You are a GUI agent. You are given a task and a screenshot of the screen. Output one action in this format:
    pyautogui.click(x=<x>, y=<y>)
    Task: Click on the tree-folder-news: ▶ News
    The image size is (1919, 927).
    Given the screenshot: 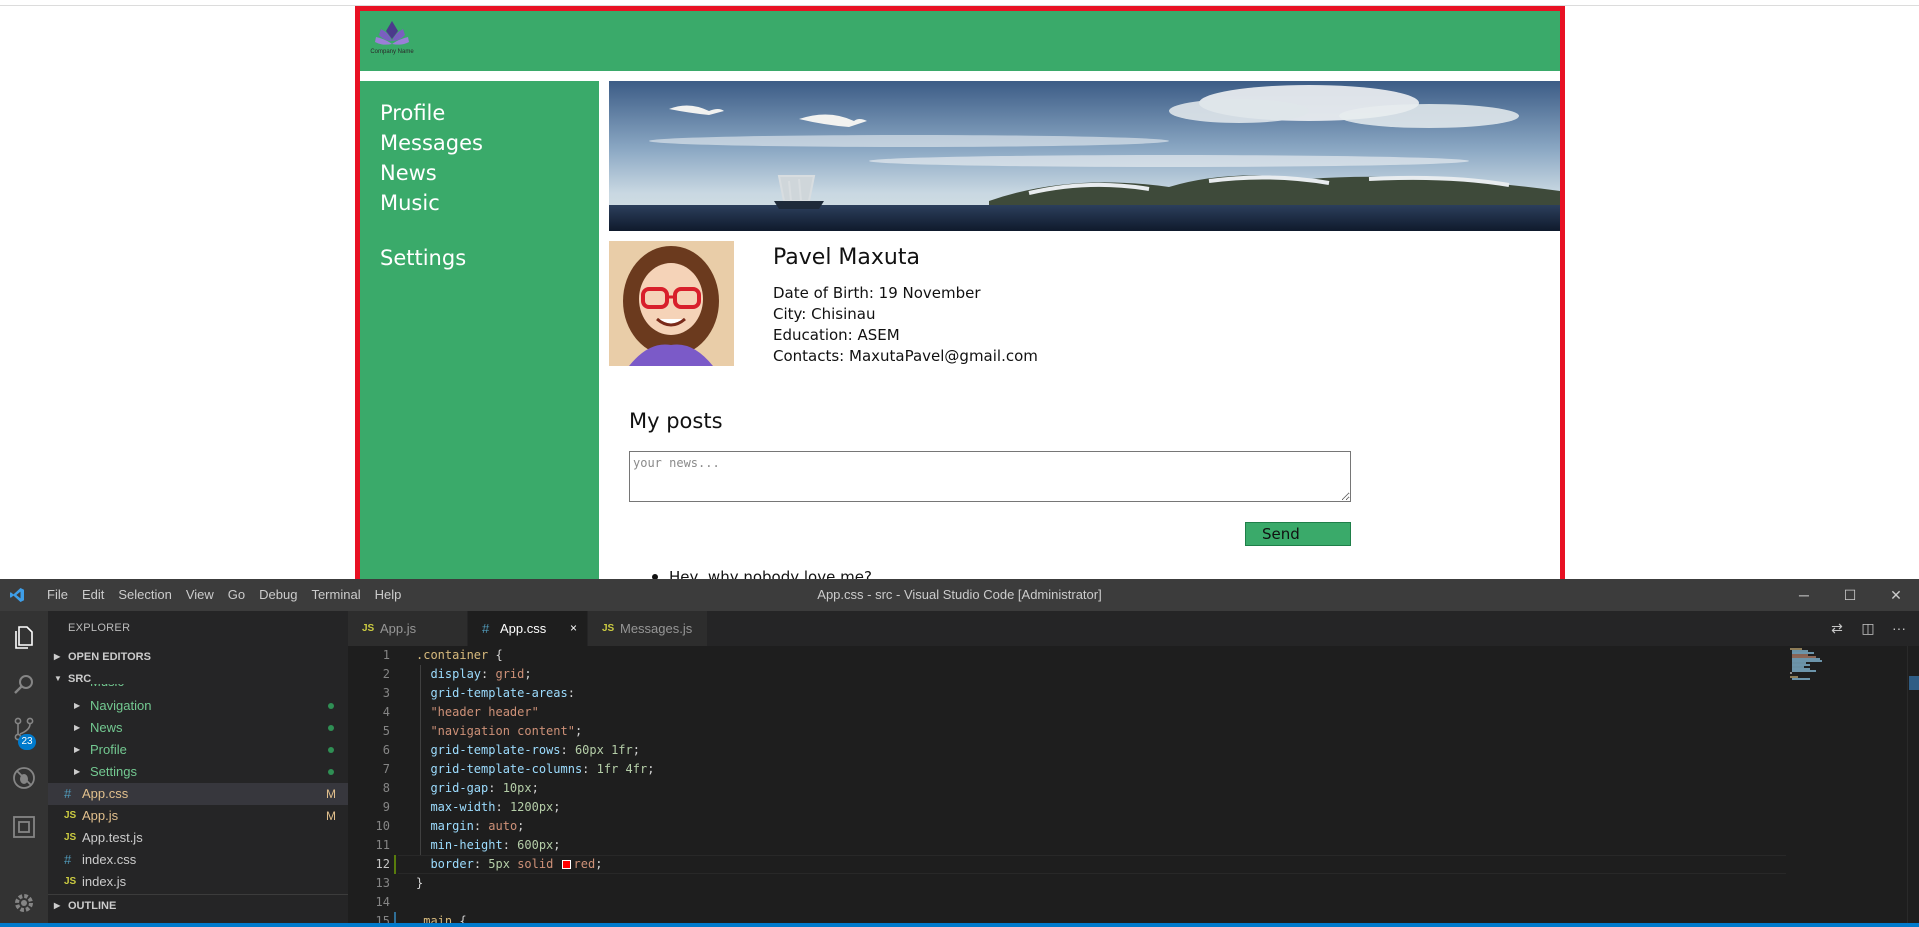 What is the action you would take?
    pyautogui.click(x=198, y=728)
    